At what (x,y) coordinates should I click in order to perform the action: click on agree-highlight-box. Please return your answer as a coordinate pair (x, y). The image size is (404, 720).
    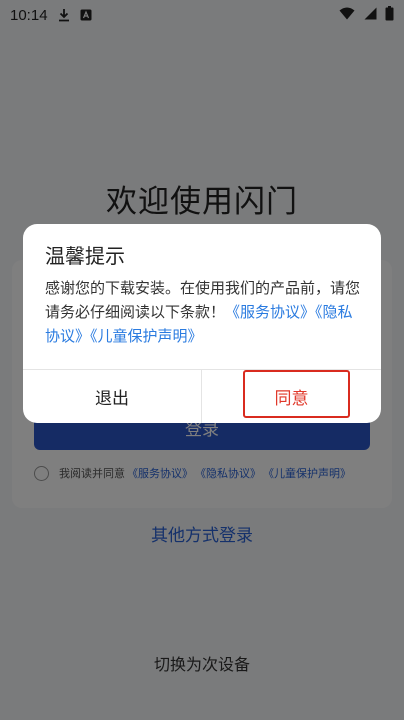
    Looking at the image, I should click on (296, 394).